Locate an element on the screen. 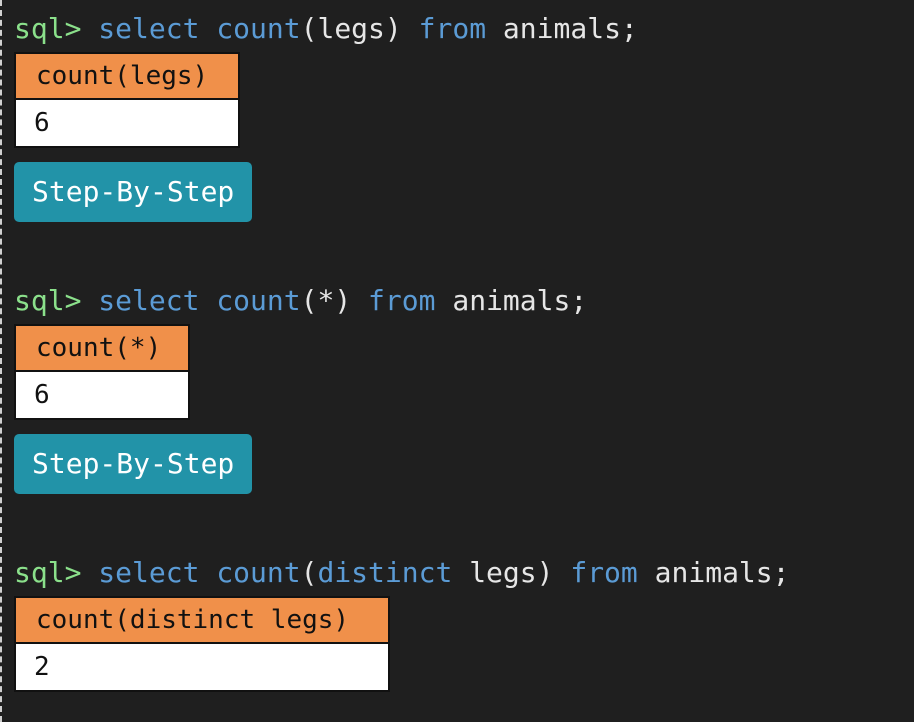 This screenshot has height=722, width=914. result-table: count(distinct legs) 2 is located at coordinates (202, 644).